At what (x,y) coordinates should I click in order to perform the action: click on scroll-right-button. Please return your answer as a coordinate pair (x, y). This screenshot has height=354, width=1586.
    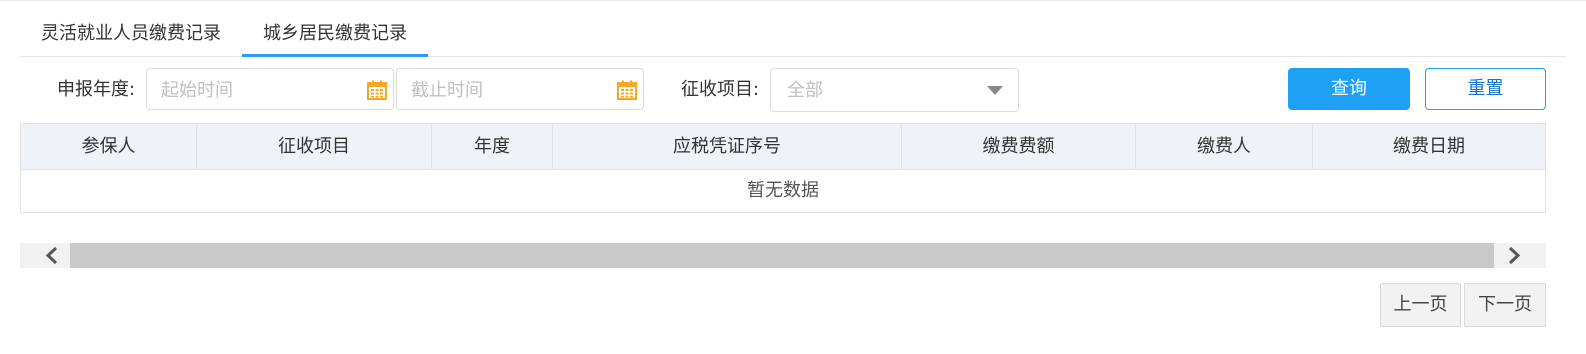
    Looking at the image, I should click on (1521, 255).